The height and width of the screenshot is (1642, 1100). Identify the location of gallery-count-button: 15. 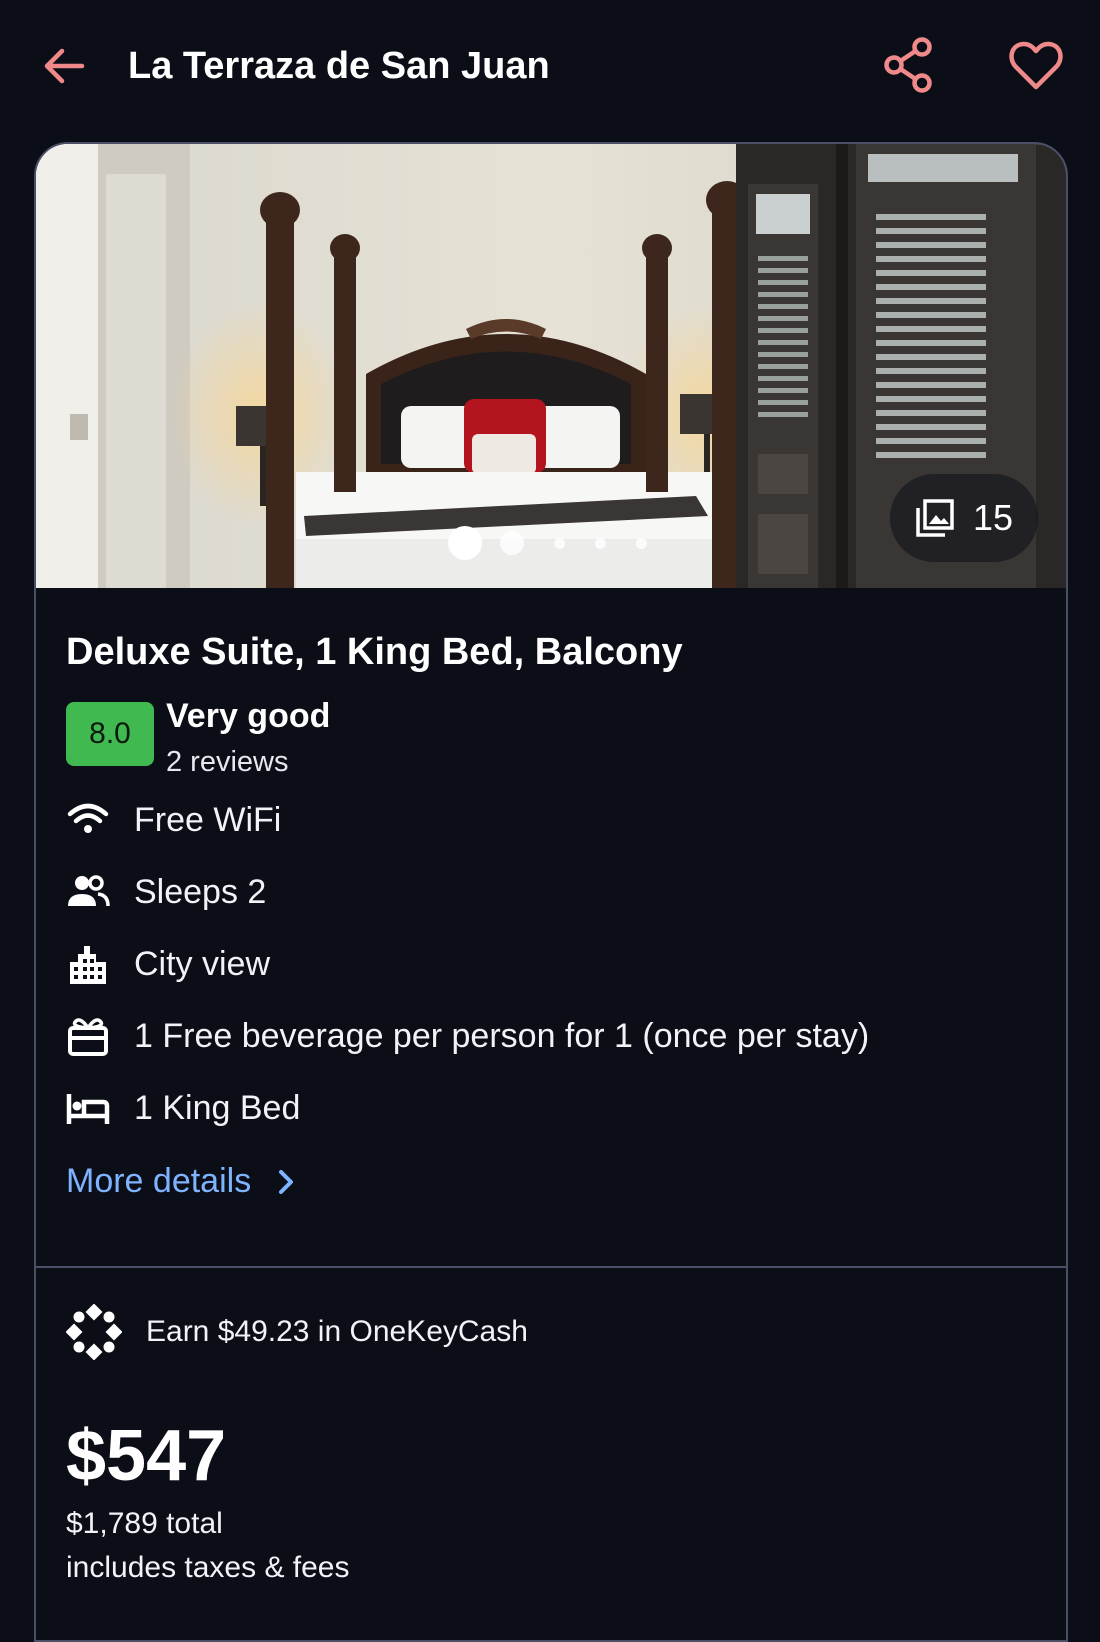
(964, 518).